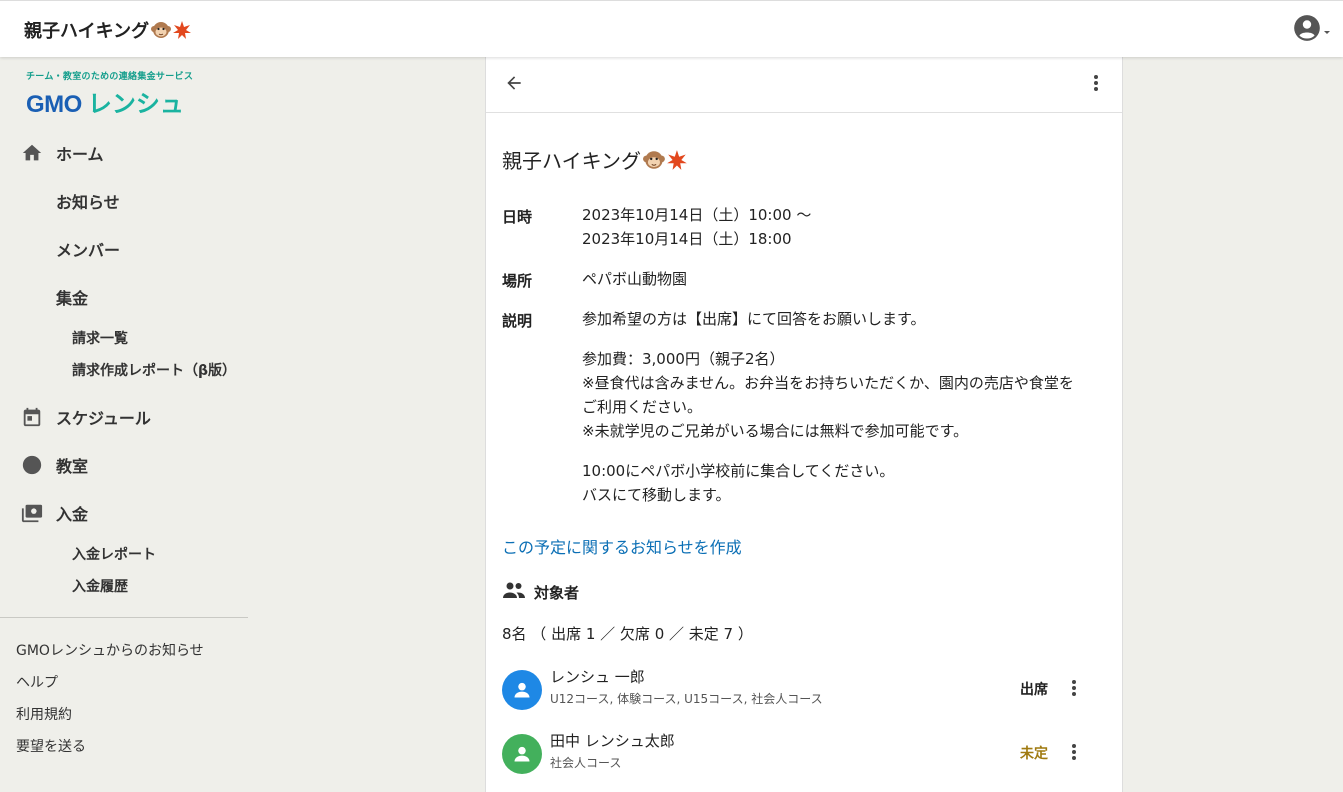 This screenshot has width=1343, height=792. What do you see at coordinates (571, 161) in the screenshot?
I see `event-title-text: 親子ハイキング` at bounding box center [571, 161].